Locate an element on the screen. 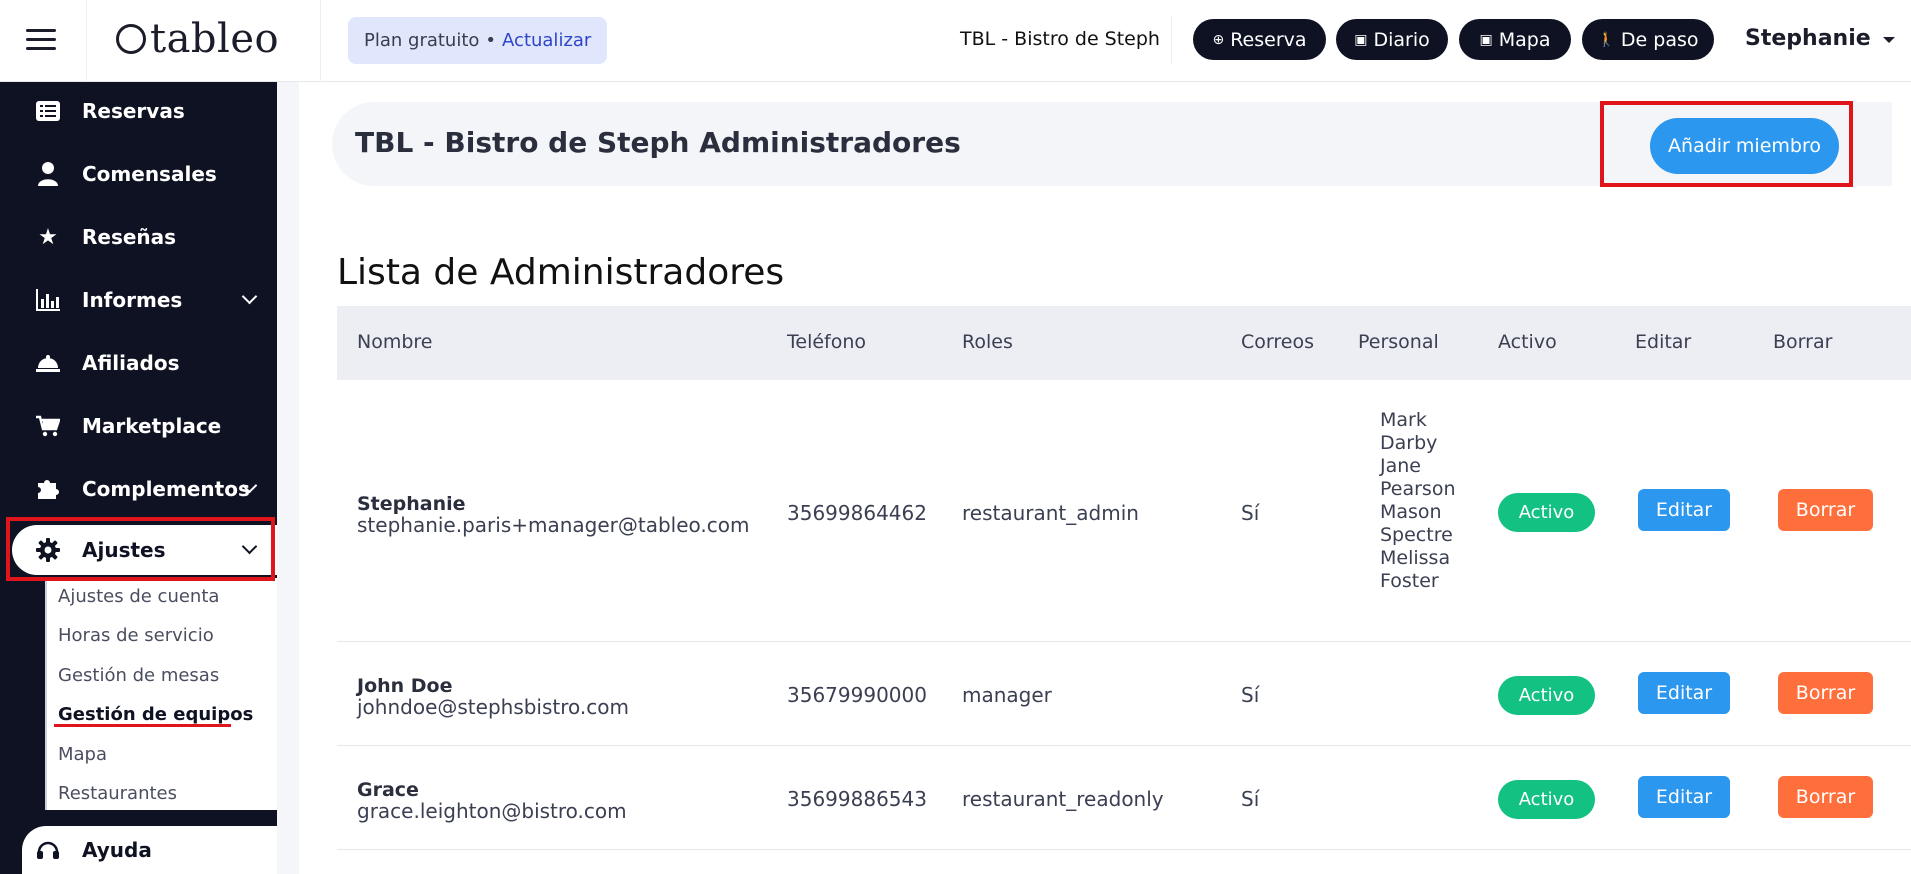 Image resolution: width=1911 pixels, height=874 pixels. member-email: johndoe@stephsbistro.com is located at coordinates (493, 707).